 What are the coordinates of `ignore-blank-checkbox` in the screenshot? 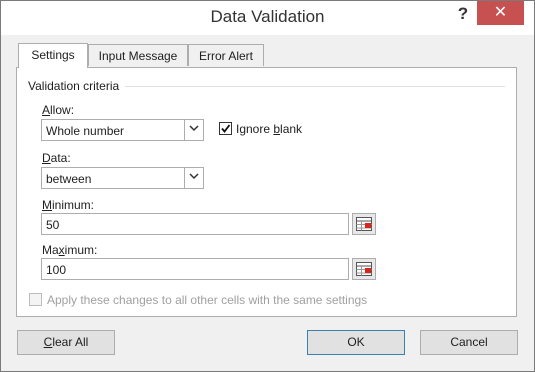 It's located at (225, 128).